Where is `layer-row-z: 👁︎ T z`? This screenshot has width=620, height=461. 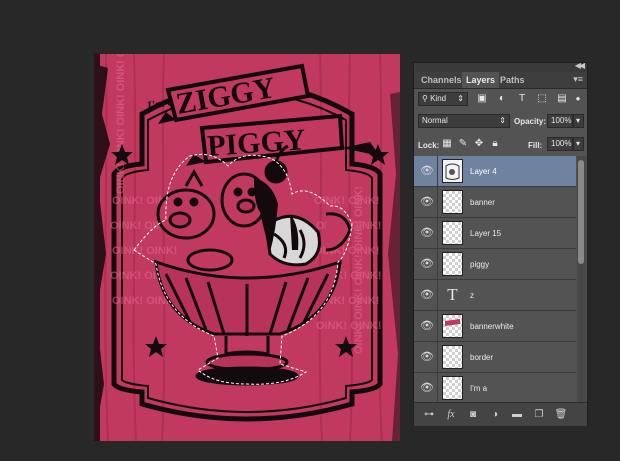 layer-row-z: 👁︎ T z is located at coordinates (495, 295).